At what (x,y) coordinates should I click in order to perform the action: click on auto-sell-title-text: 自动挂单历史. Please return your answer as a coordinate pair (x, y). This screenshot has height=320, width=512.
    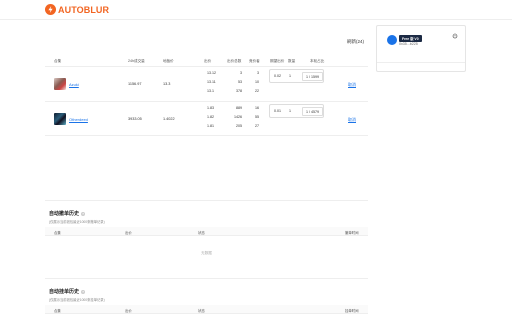
    Looking at the image, I should click on (64, 292).